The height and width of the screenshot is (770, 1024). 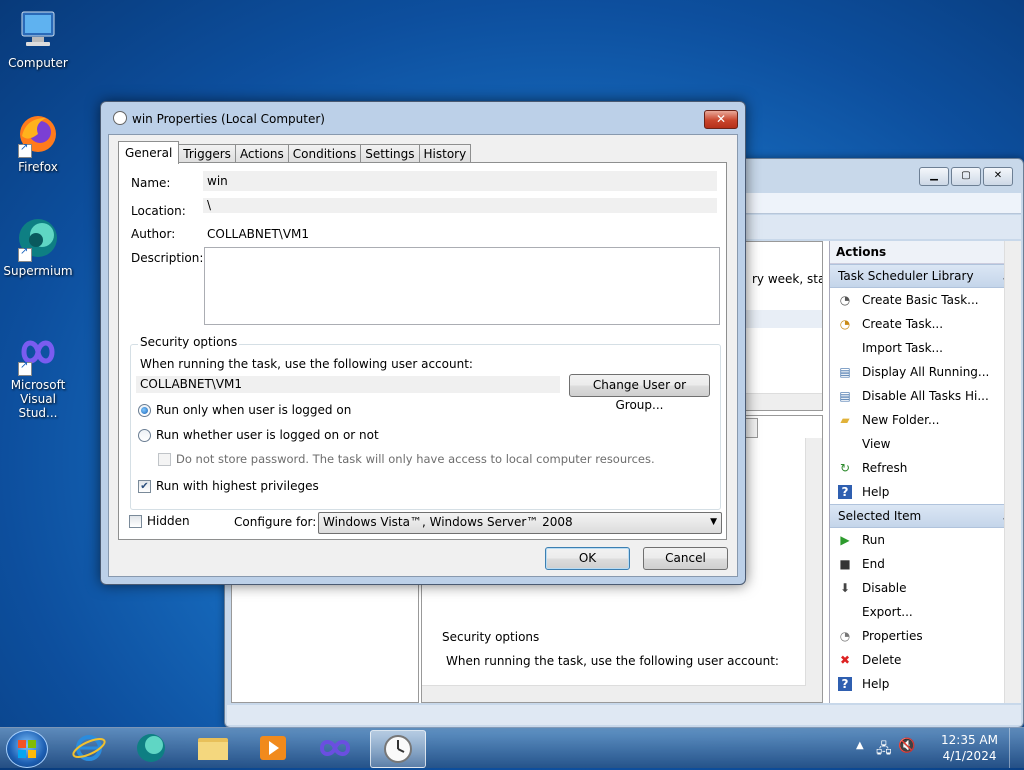 What do you see at coordinates (237, 486) in the screenshot?
I see `highest-privileges-label: Run with highest privileges` at bounding box center [237, 486].